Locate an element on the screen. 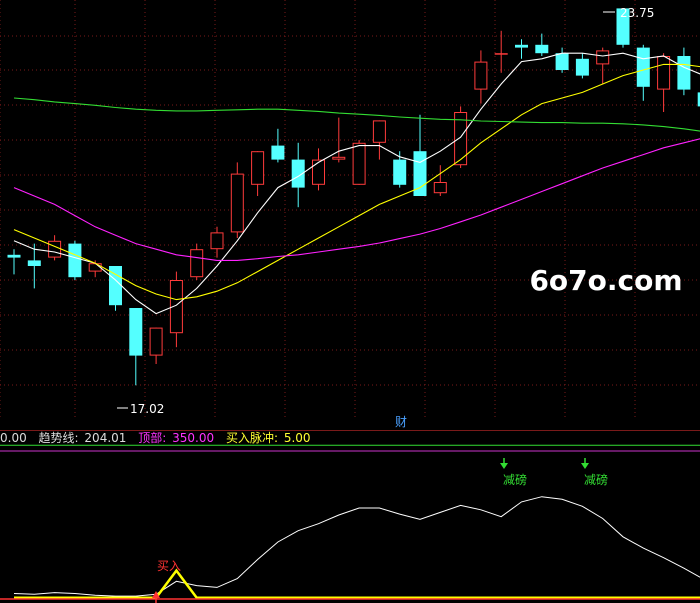 Image resolution: width=700 pixels, height=603 pixels. trend-label: 趋势线: is located at coordinates (59, 438).